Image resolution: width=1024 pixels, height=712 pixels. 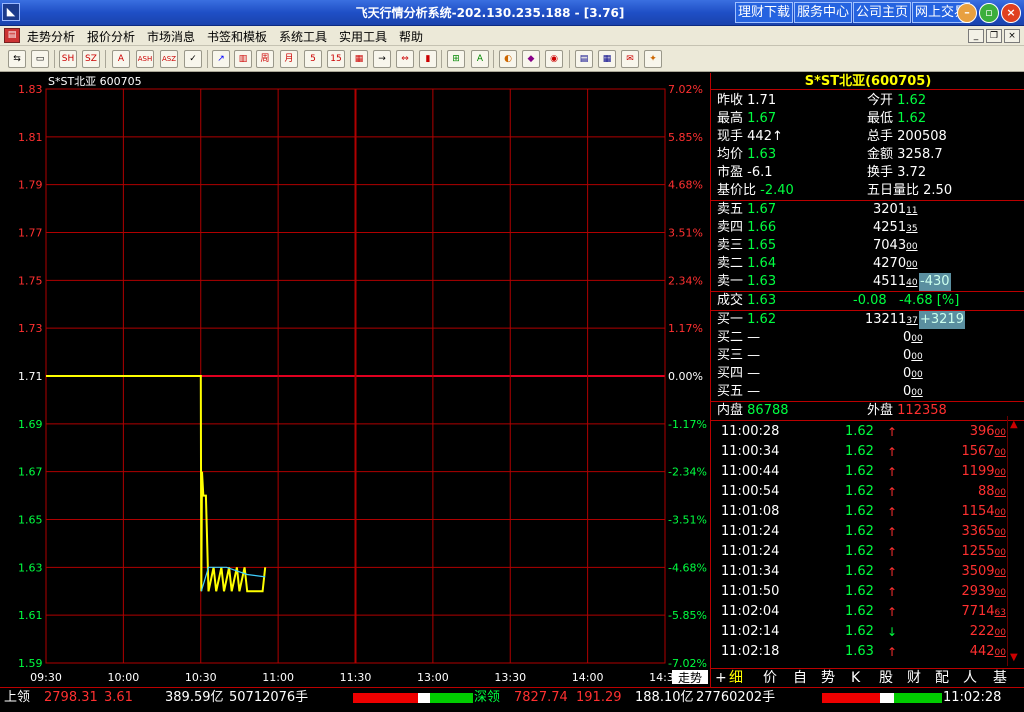 I want to click on panel-tab-1: 细, so click(x=736, y=678).